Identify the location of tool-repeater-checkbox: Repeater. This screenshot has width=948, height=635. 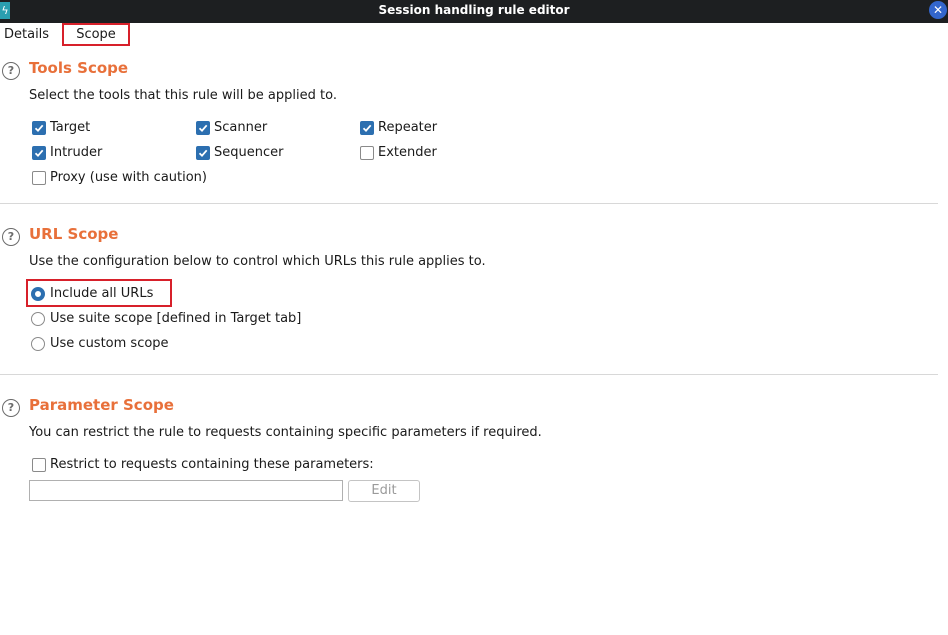
(398, 128).